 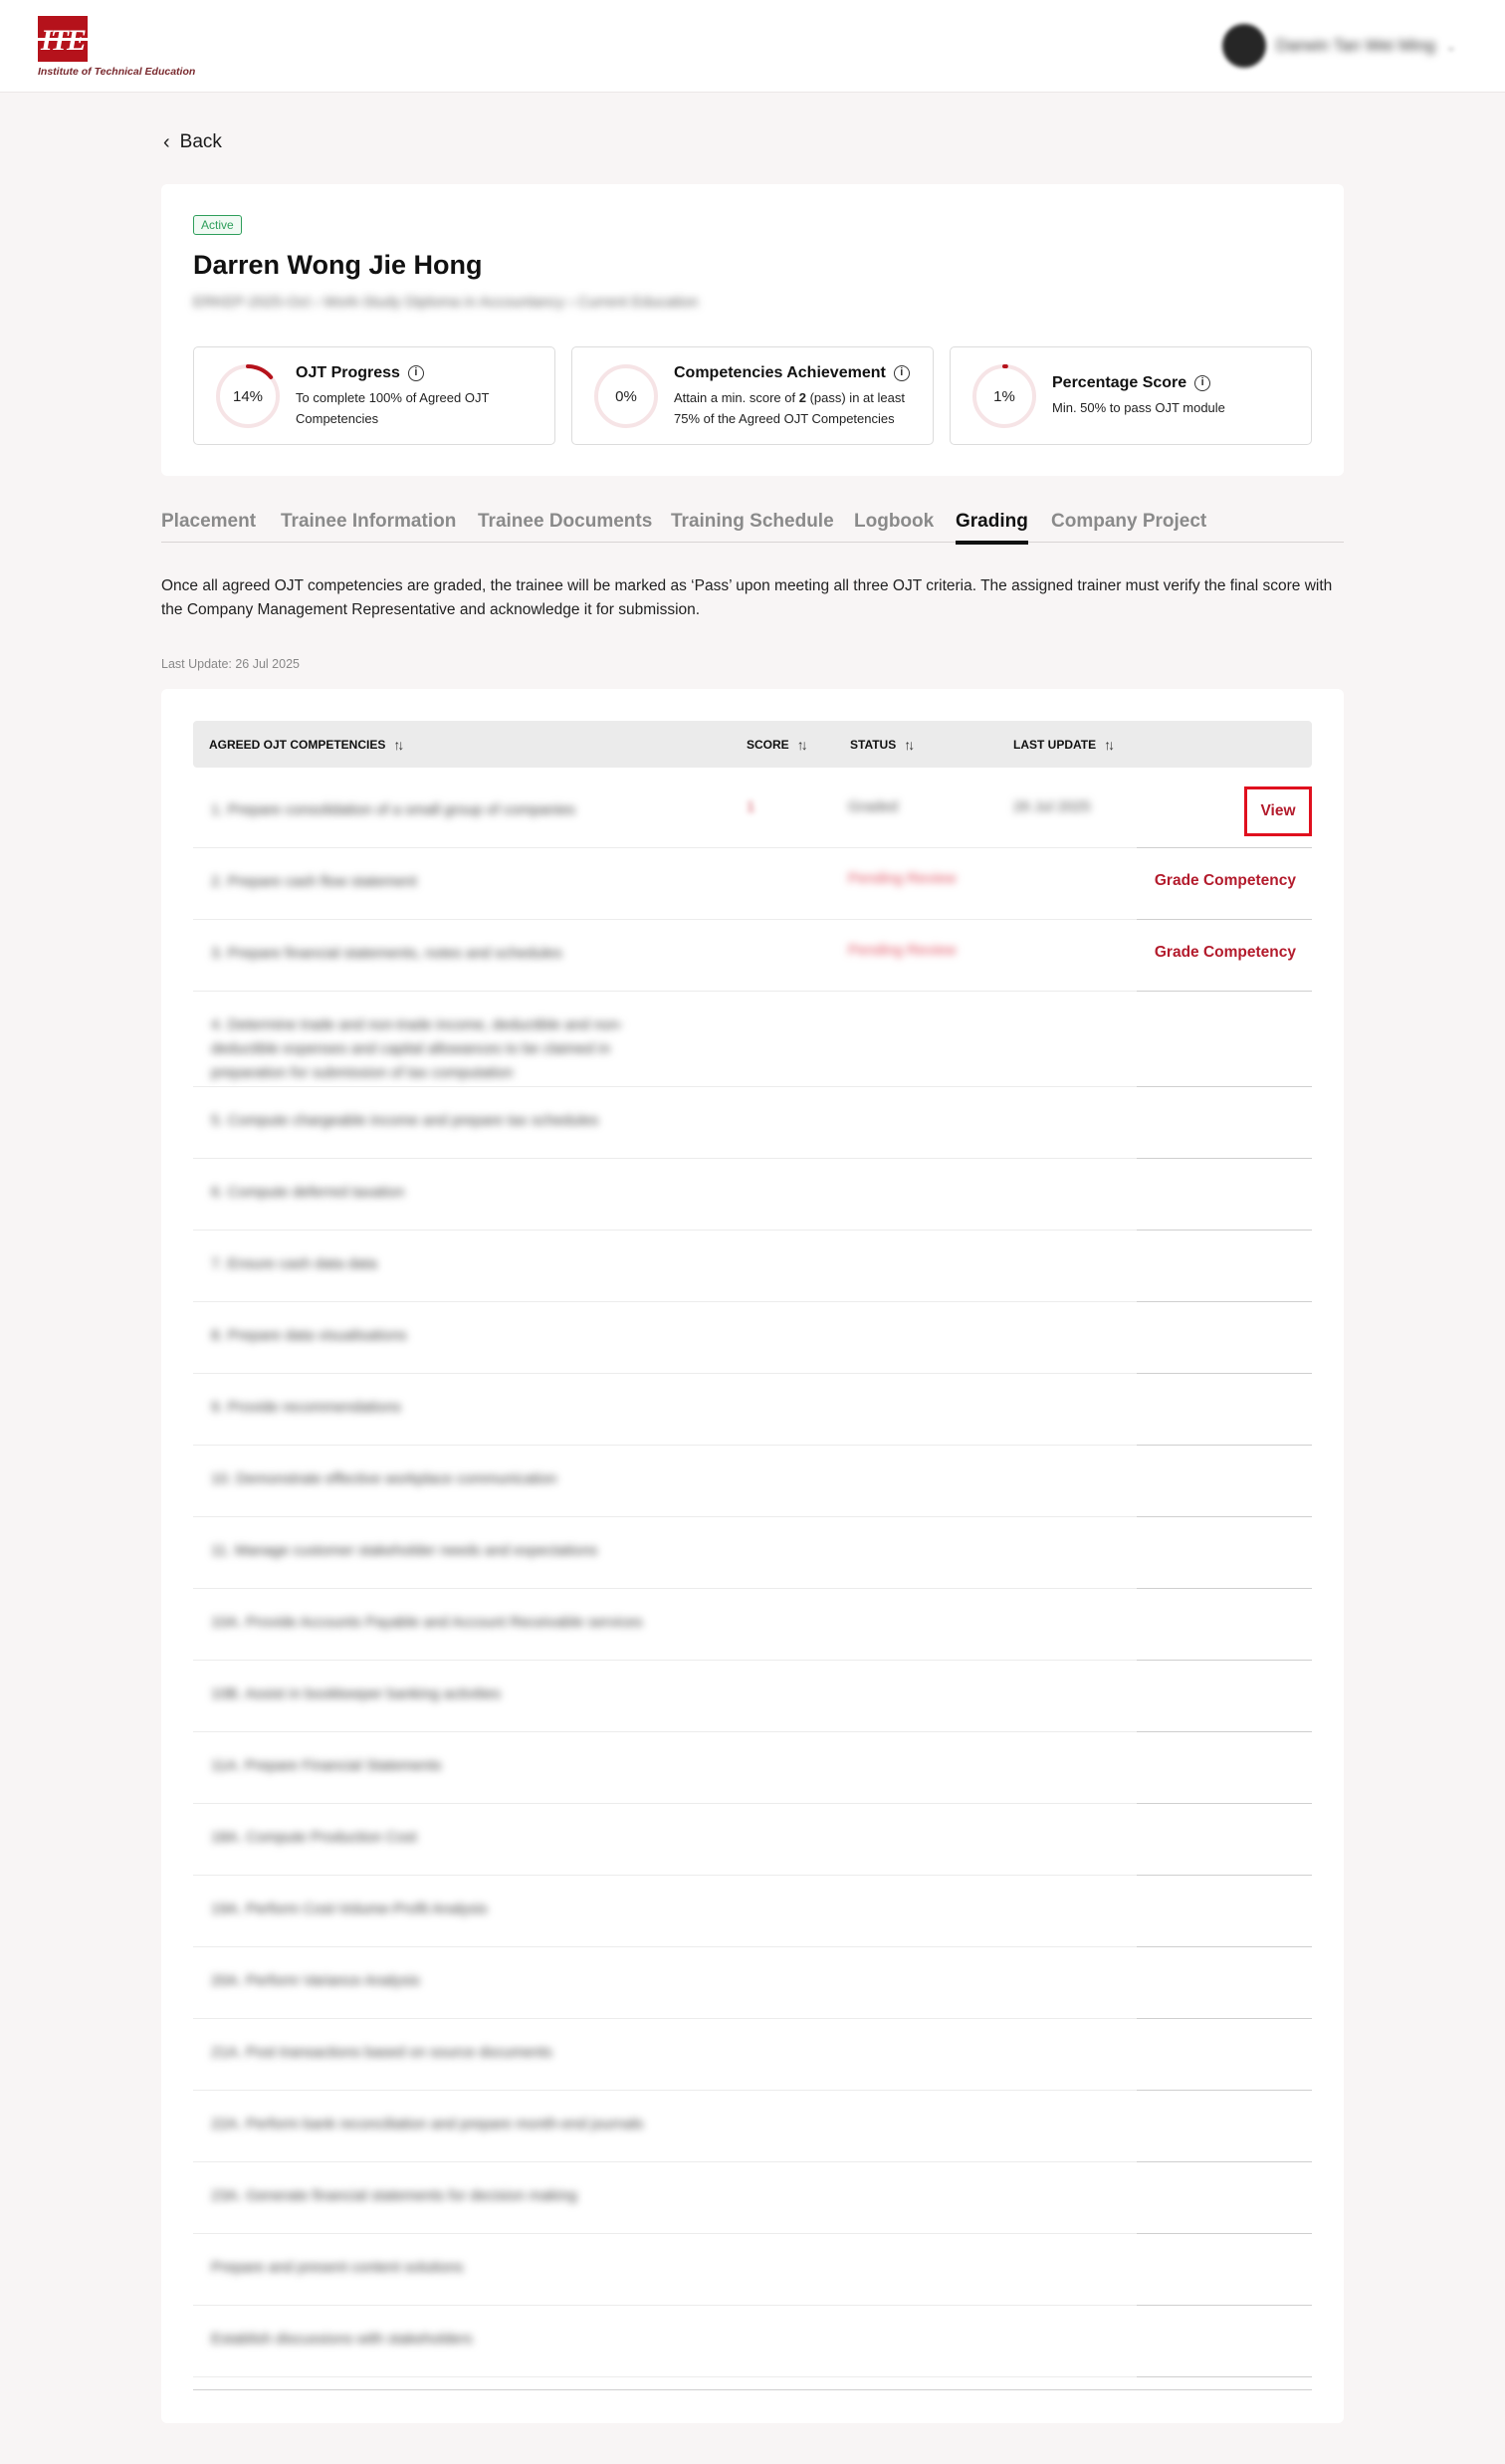 I want to click on competency-cell: 19A. Perform Cost-Volume-Profit Analysis, so click(x=350, y=1909).